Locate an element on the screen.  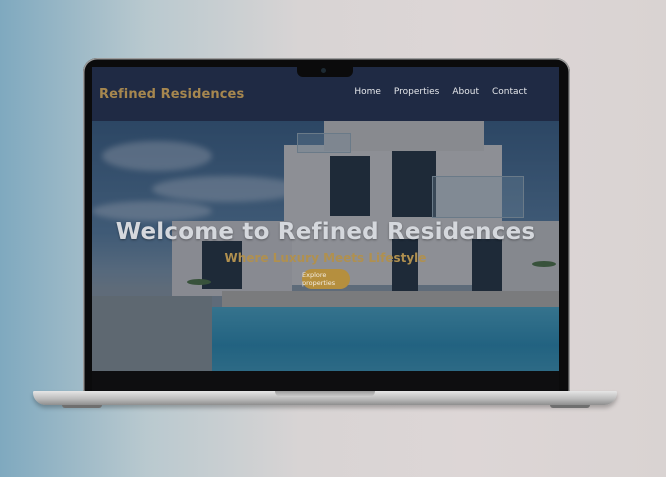
laptop-foot-left is located at coordinates (82, 406).